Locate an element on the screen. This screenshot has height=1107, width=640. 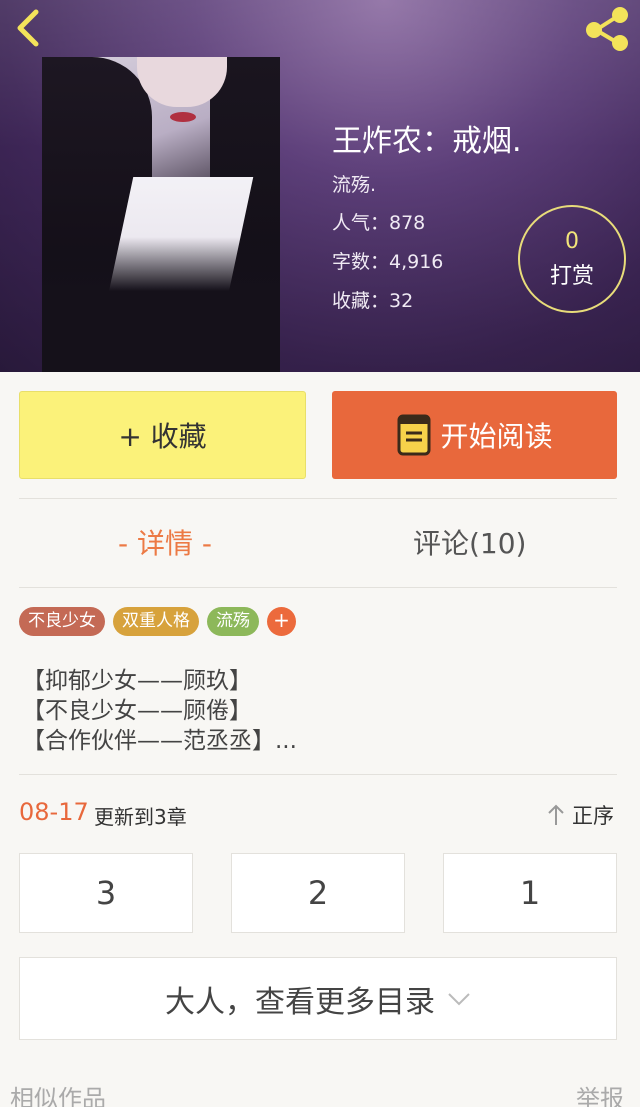
word-count-stat: 字数：4,916 is located at coordinates (388, 262).